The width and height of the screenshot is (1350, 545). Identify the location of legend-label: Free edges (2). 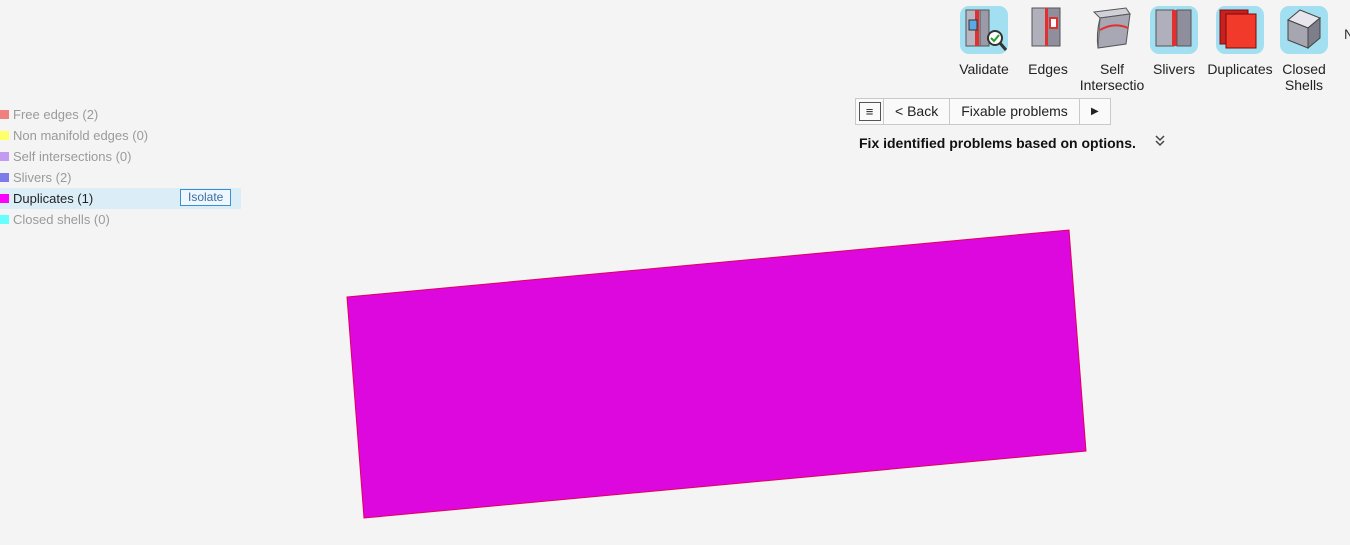
(56, 114).